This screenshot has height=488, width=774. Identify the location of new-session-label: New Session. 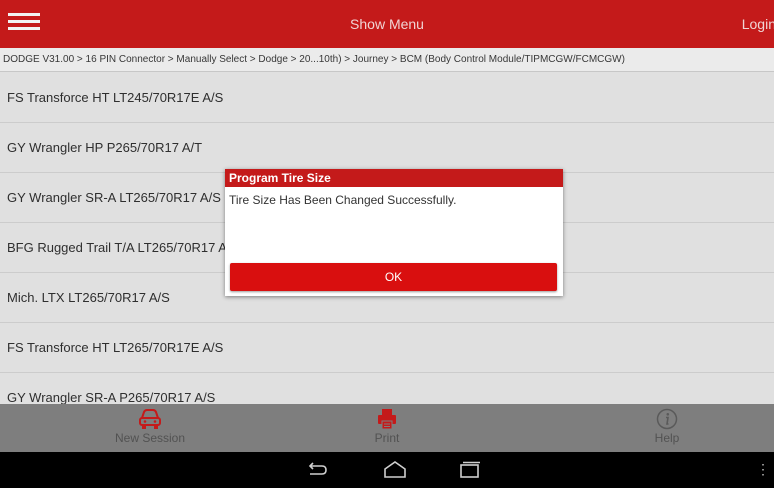
(150, 438).